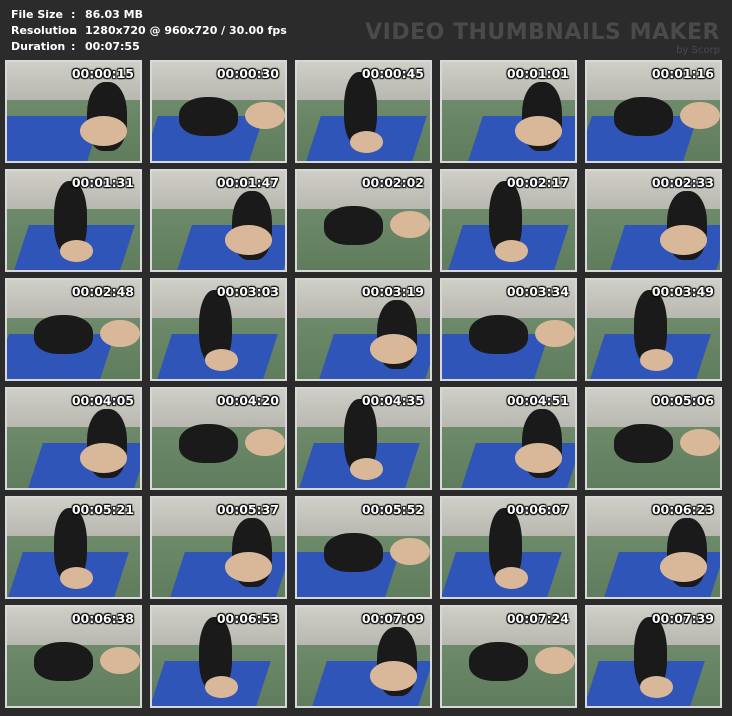 The width and height of the screenshot is (732, 716). Describe the element at coordinates (508, 329) in the screenshot. I see `thumbnail-frame: 00:03:34` at that location.